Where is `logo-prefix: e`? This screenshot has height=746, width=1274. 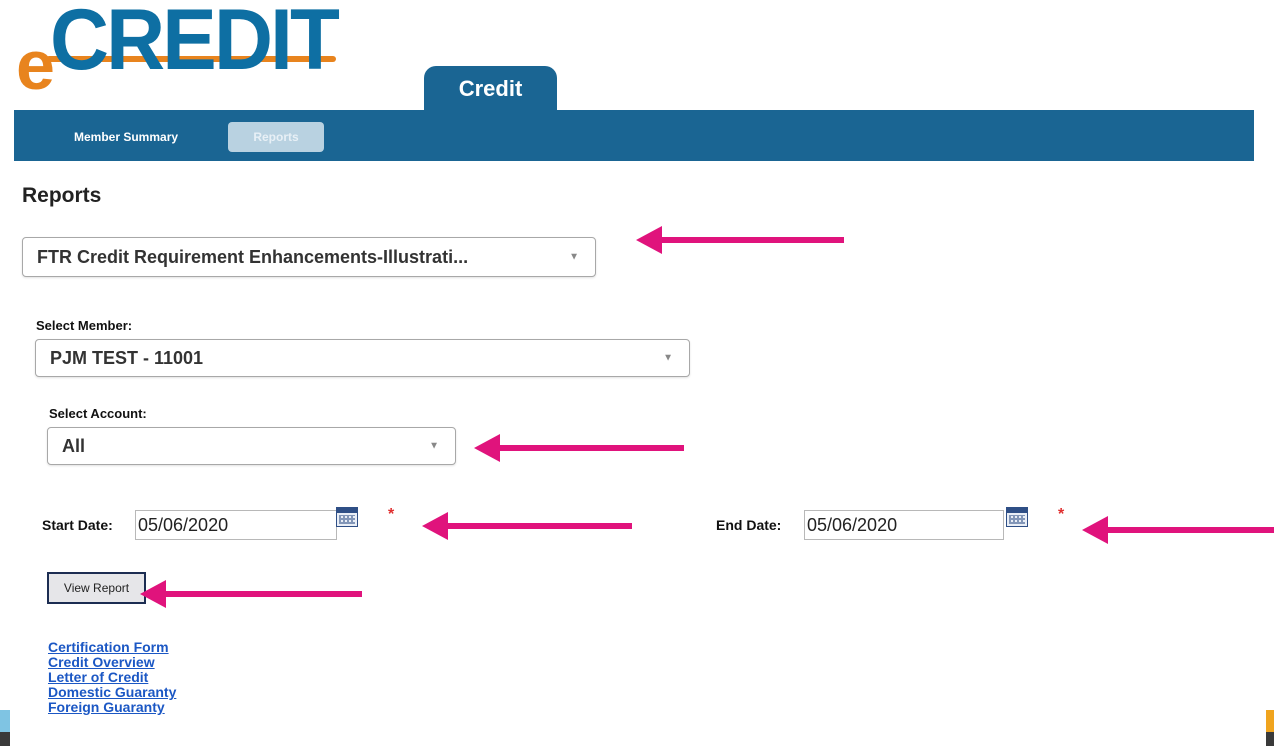 logo-prefix: e is located at coordinates (35, 65).